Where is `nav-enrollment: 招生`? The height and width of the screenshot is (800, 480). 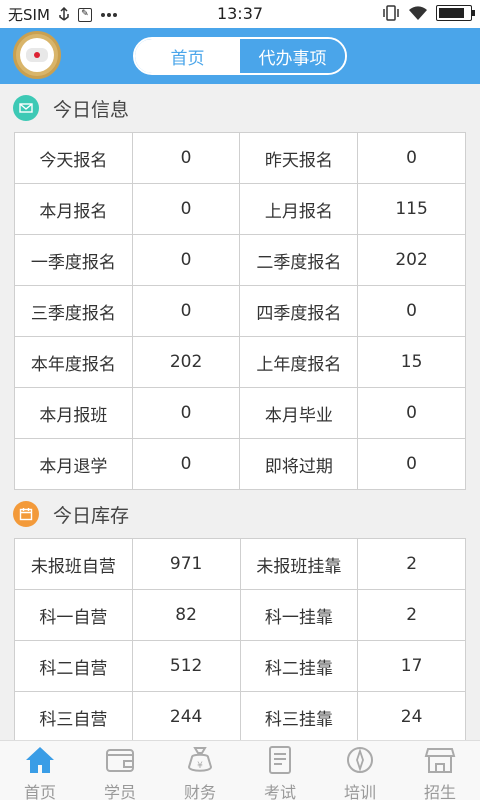
nav-enrollment: 招生 is located at coordinates (440, 770).